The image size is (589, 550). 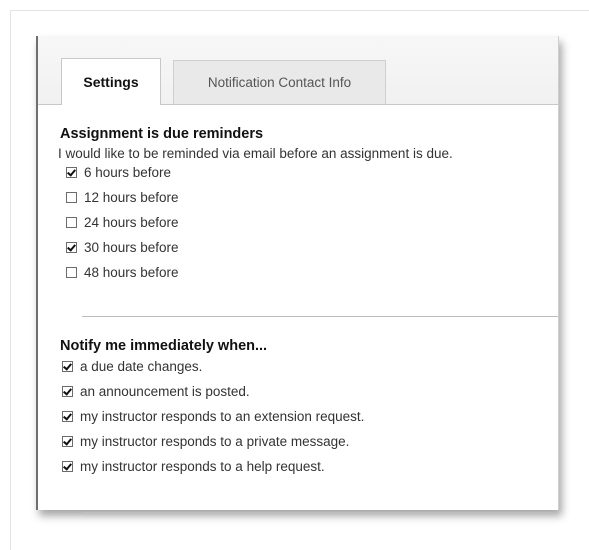 What do you see at coordinates (131, 197) in the screenshot?
I see `reminder-12h-label: 12 hours before` at bounding box center [131, 197].